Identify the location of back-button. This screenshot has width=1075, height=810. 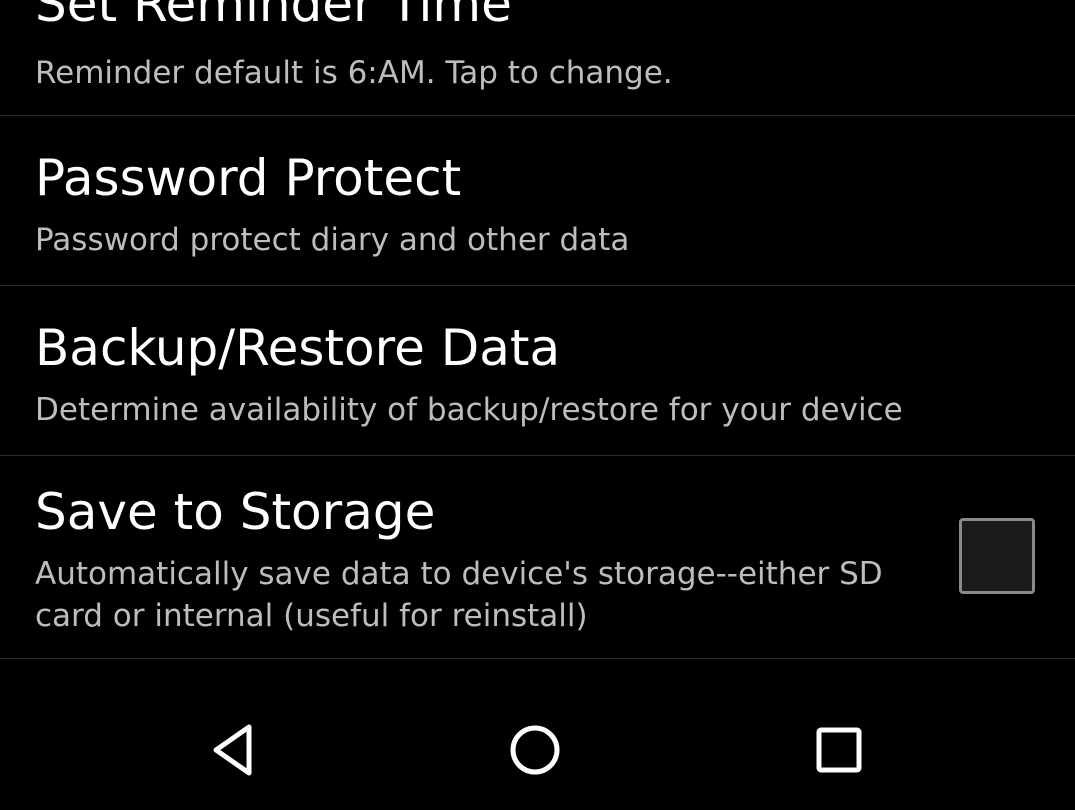
(233, 750).